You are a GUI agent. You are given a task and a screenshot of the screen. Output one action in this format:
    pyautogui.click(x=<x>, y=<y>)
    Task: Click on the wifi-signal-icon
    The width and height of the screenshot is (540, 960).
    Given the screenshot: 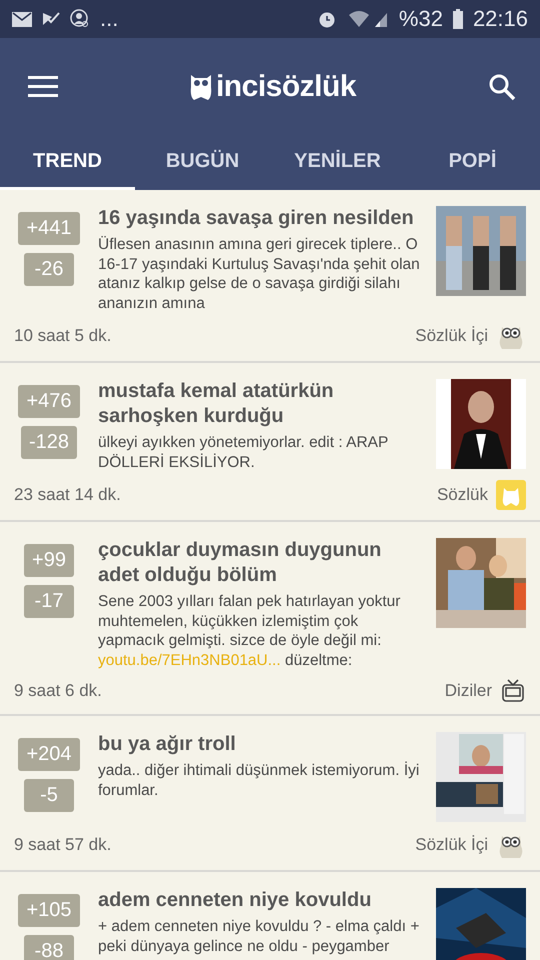 What is the action you would take?
    pyautogui.click(x=367, y=19)
    